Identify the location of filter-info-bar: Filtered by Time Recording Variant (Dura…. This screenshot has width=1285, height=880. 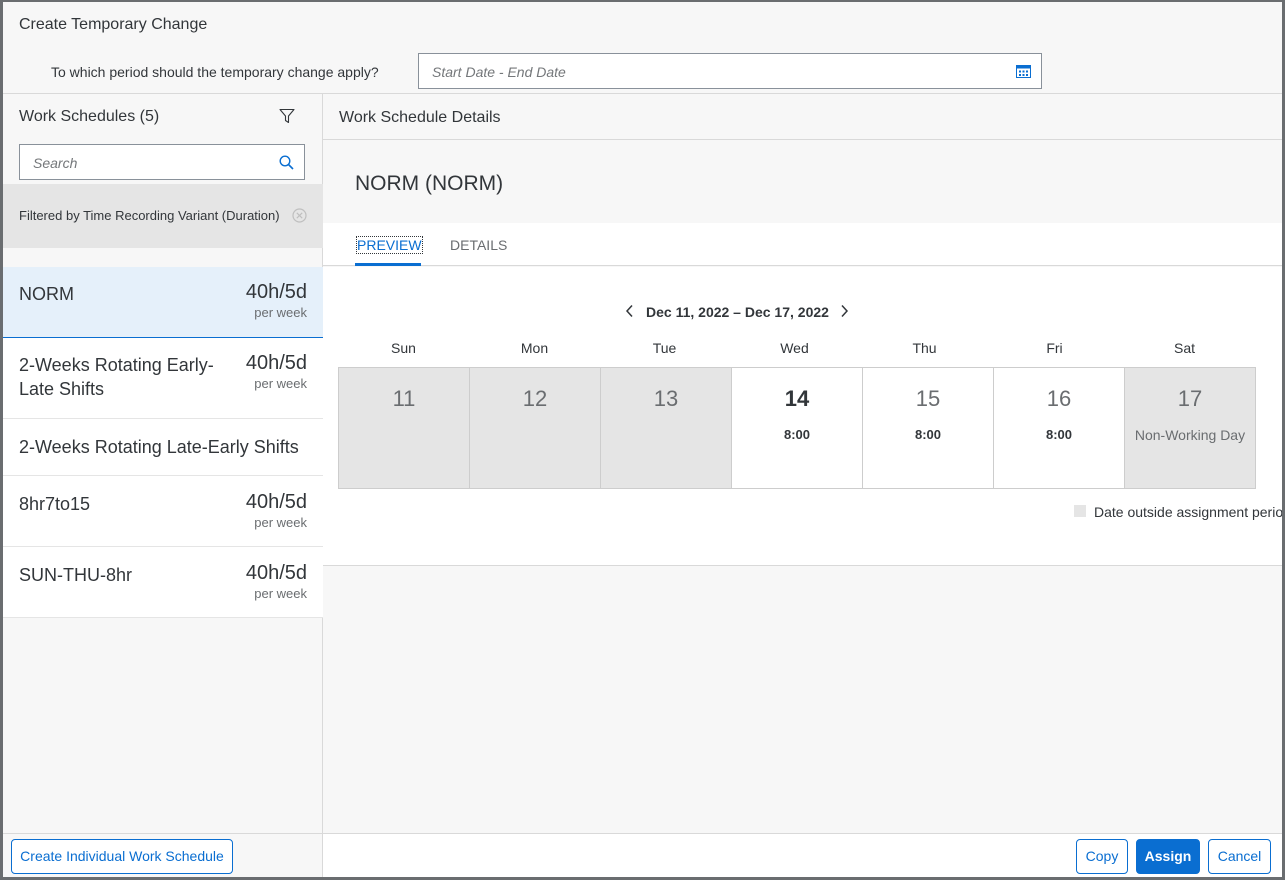
(163, 216).